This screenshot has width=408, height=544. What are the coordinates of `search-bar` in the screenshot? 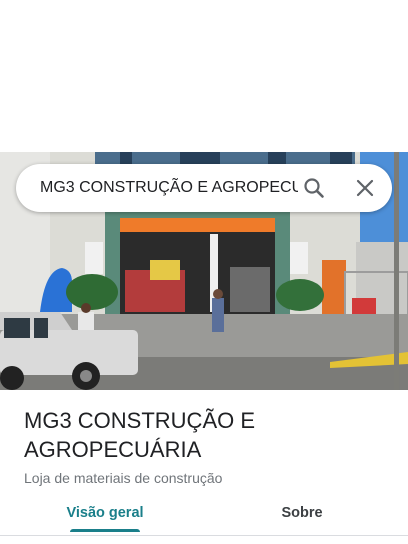 It's located at (204, 188).